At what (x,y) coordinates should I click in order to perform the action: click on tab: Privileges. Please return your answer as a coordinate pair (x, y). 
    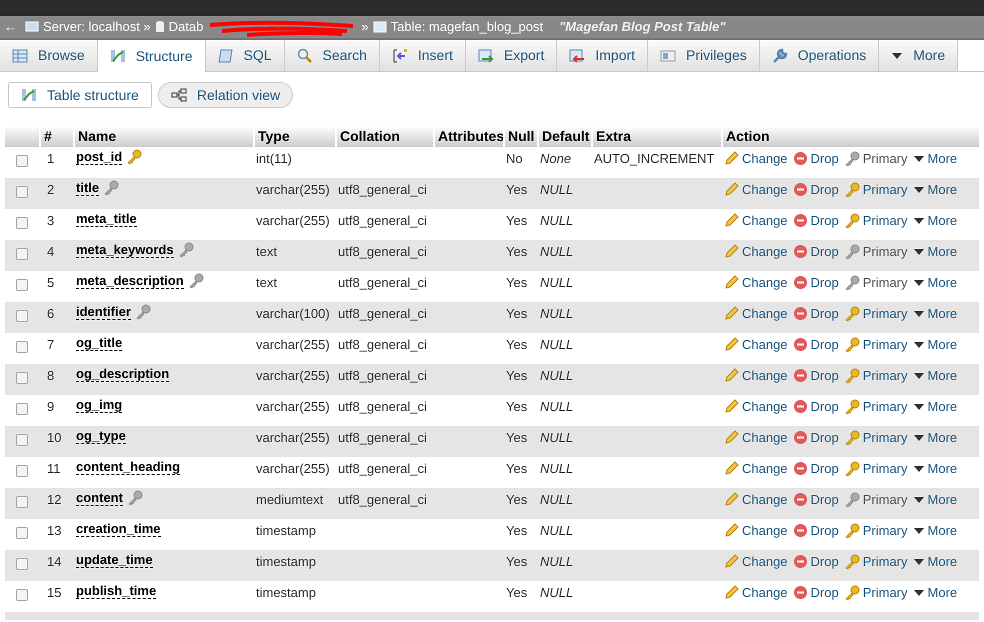
    Looking at the image, I should click on (704, 56).